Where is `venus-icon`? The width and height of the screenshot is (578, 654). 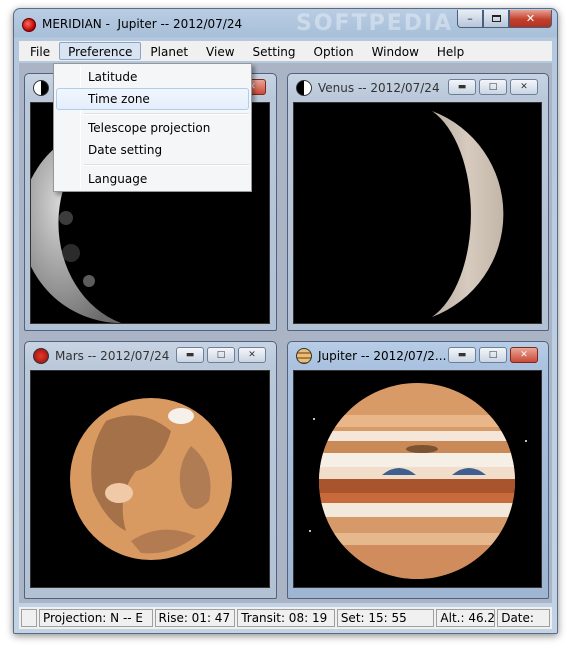
venus-icon is located at coordinates (304, 88).